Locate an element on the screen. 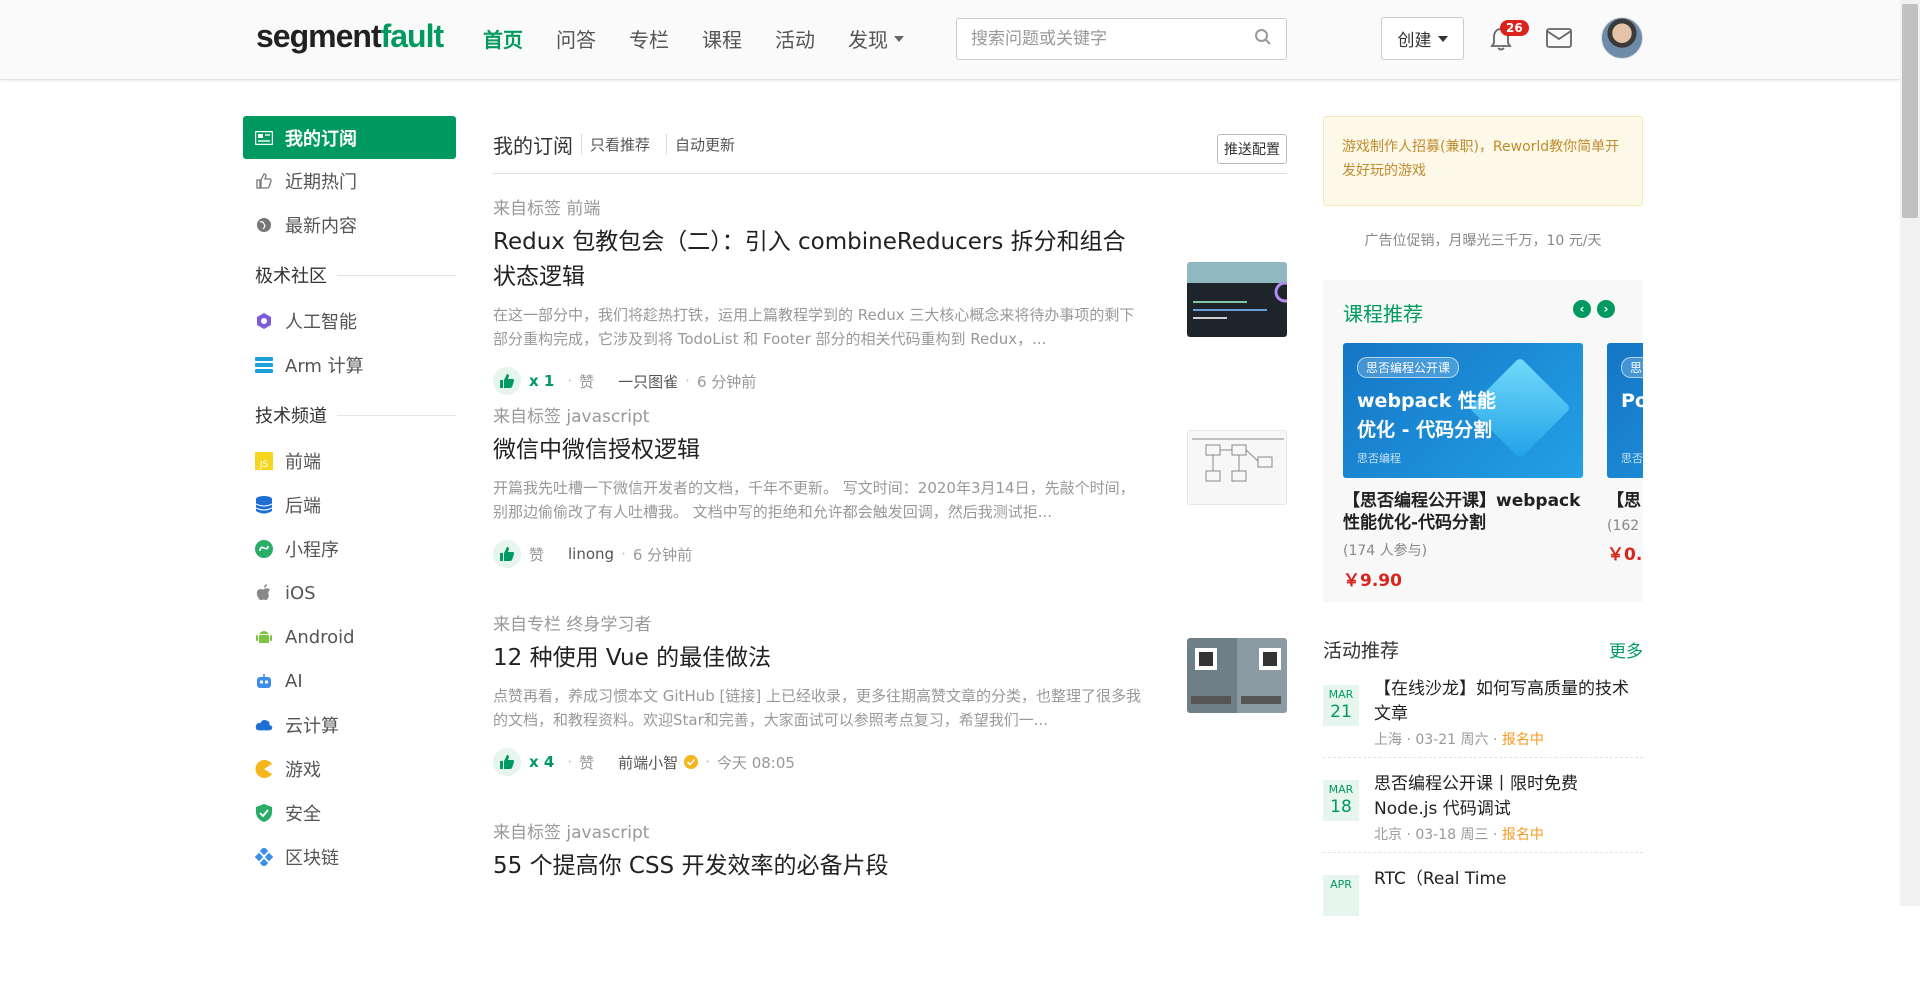 The width and height of the screenshot is (1920, 1006). carousel-next-icon: › is located at coordinates (1606, 309).